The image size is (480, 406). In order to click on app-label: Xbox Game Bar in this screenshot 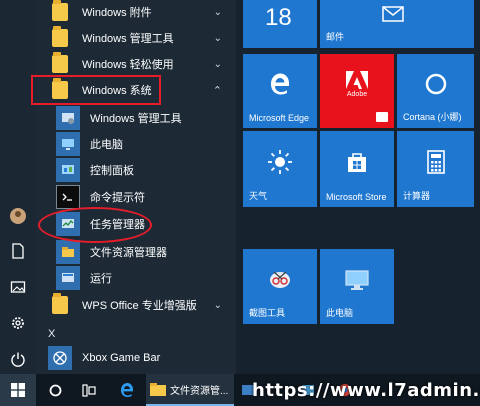, I will do `click(121, 358)`.